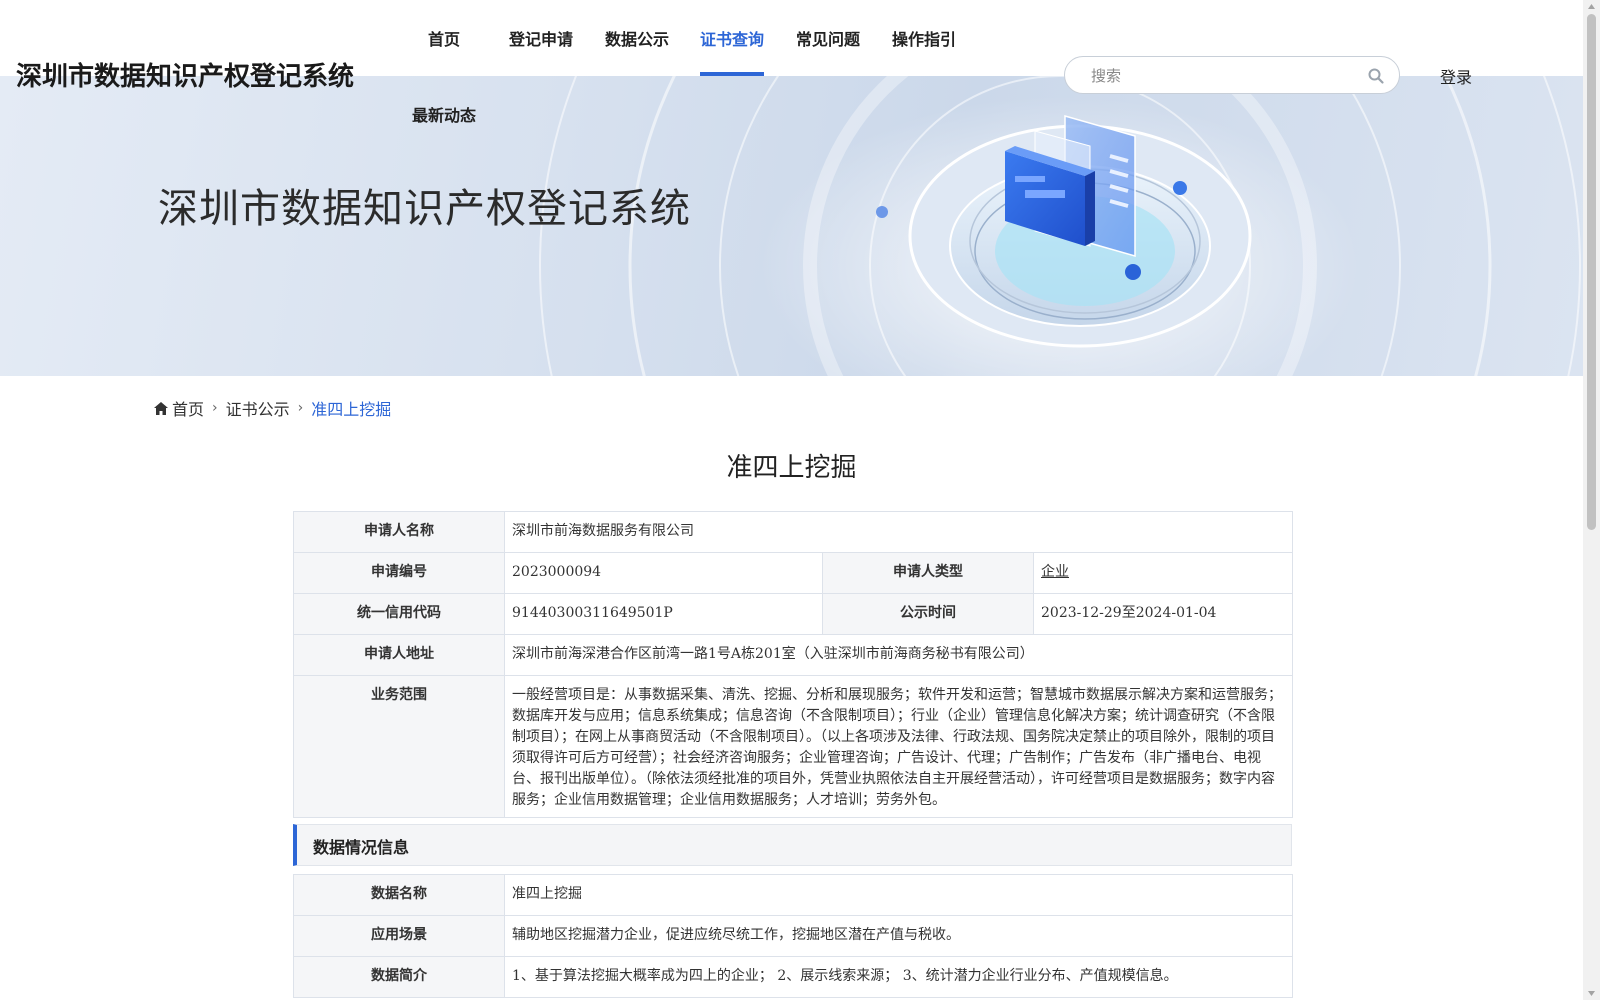 The height and width of the screenshot is (1000, 1600). What do you see at coordinates (1221, 76) in the screenshot?
I see `search-input` at bounding box center [1221, 76].